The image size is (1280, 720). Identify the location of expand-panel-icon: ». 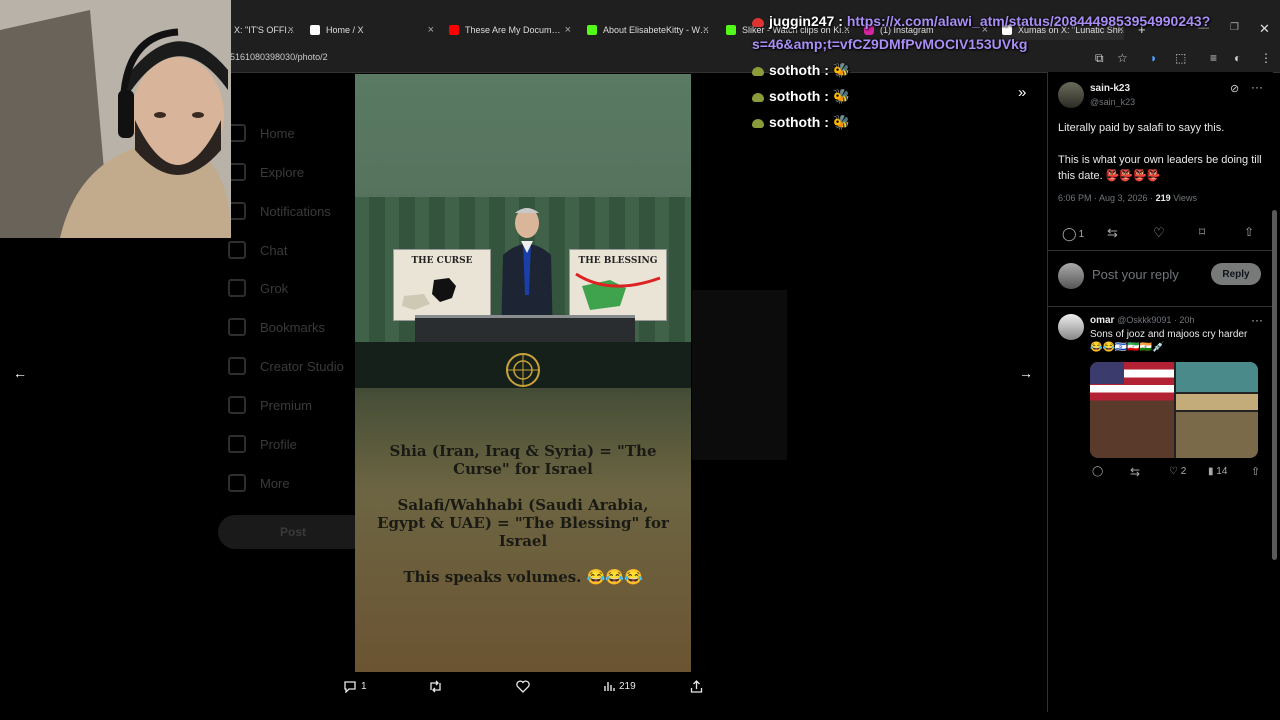
(1022, 92).